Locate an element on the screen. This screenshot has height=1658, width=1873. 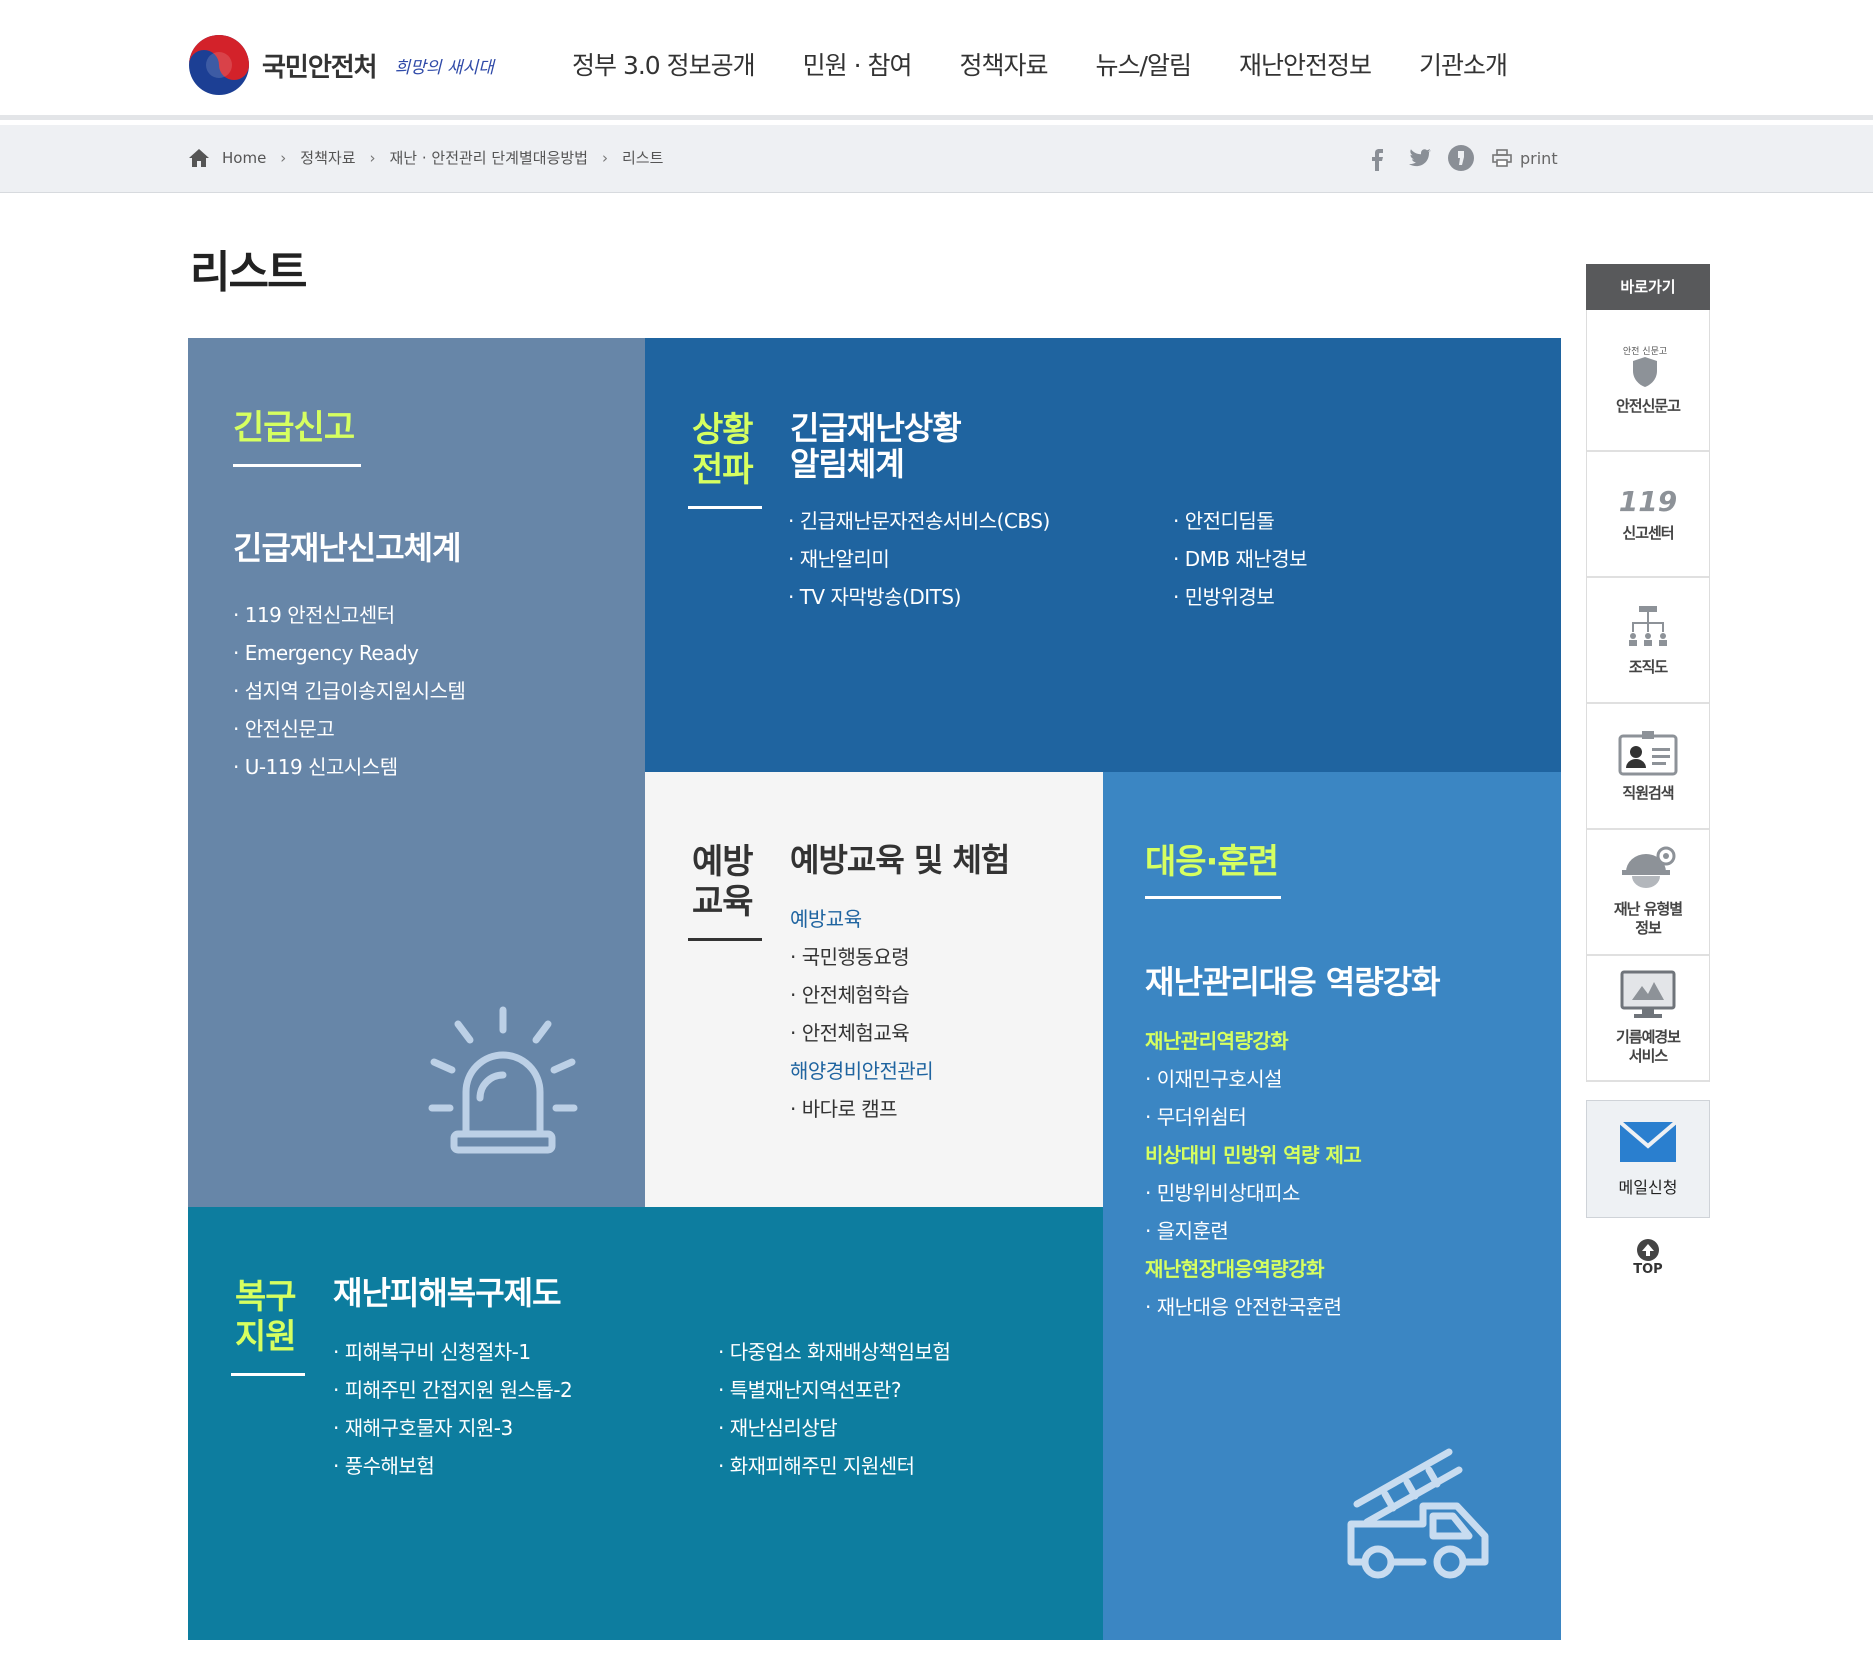
link-list: 민방위비상대피소 을지훈련 is located at coordinates (1253, 1212).